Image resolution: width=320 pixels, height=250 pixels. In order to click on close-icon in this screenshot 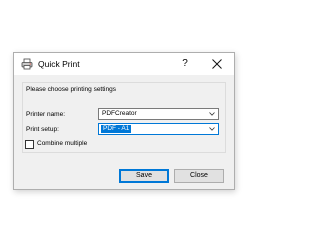, I will do `click(217, 64)`.